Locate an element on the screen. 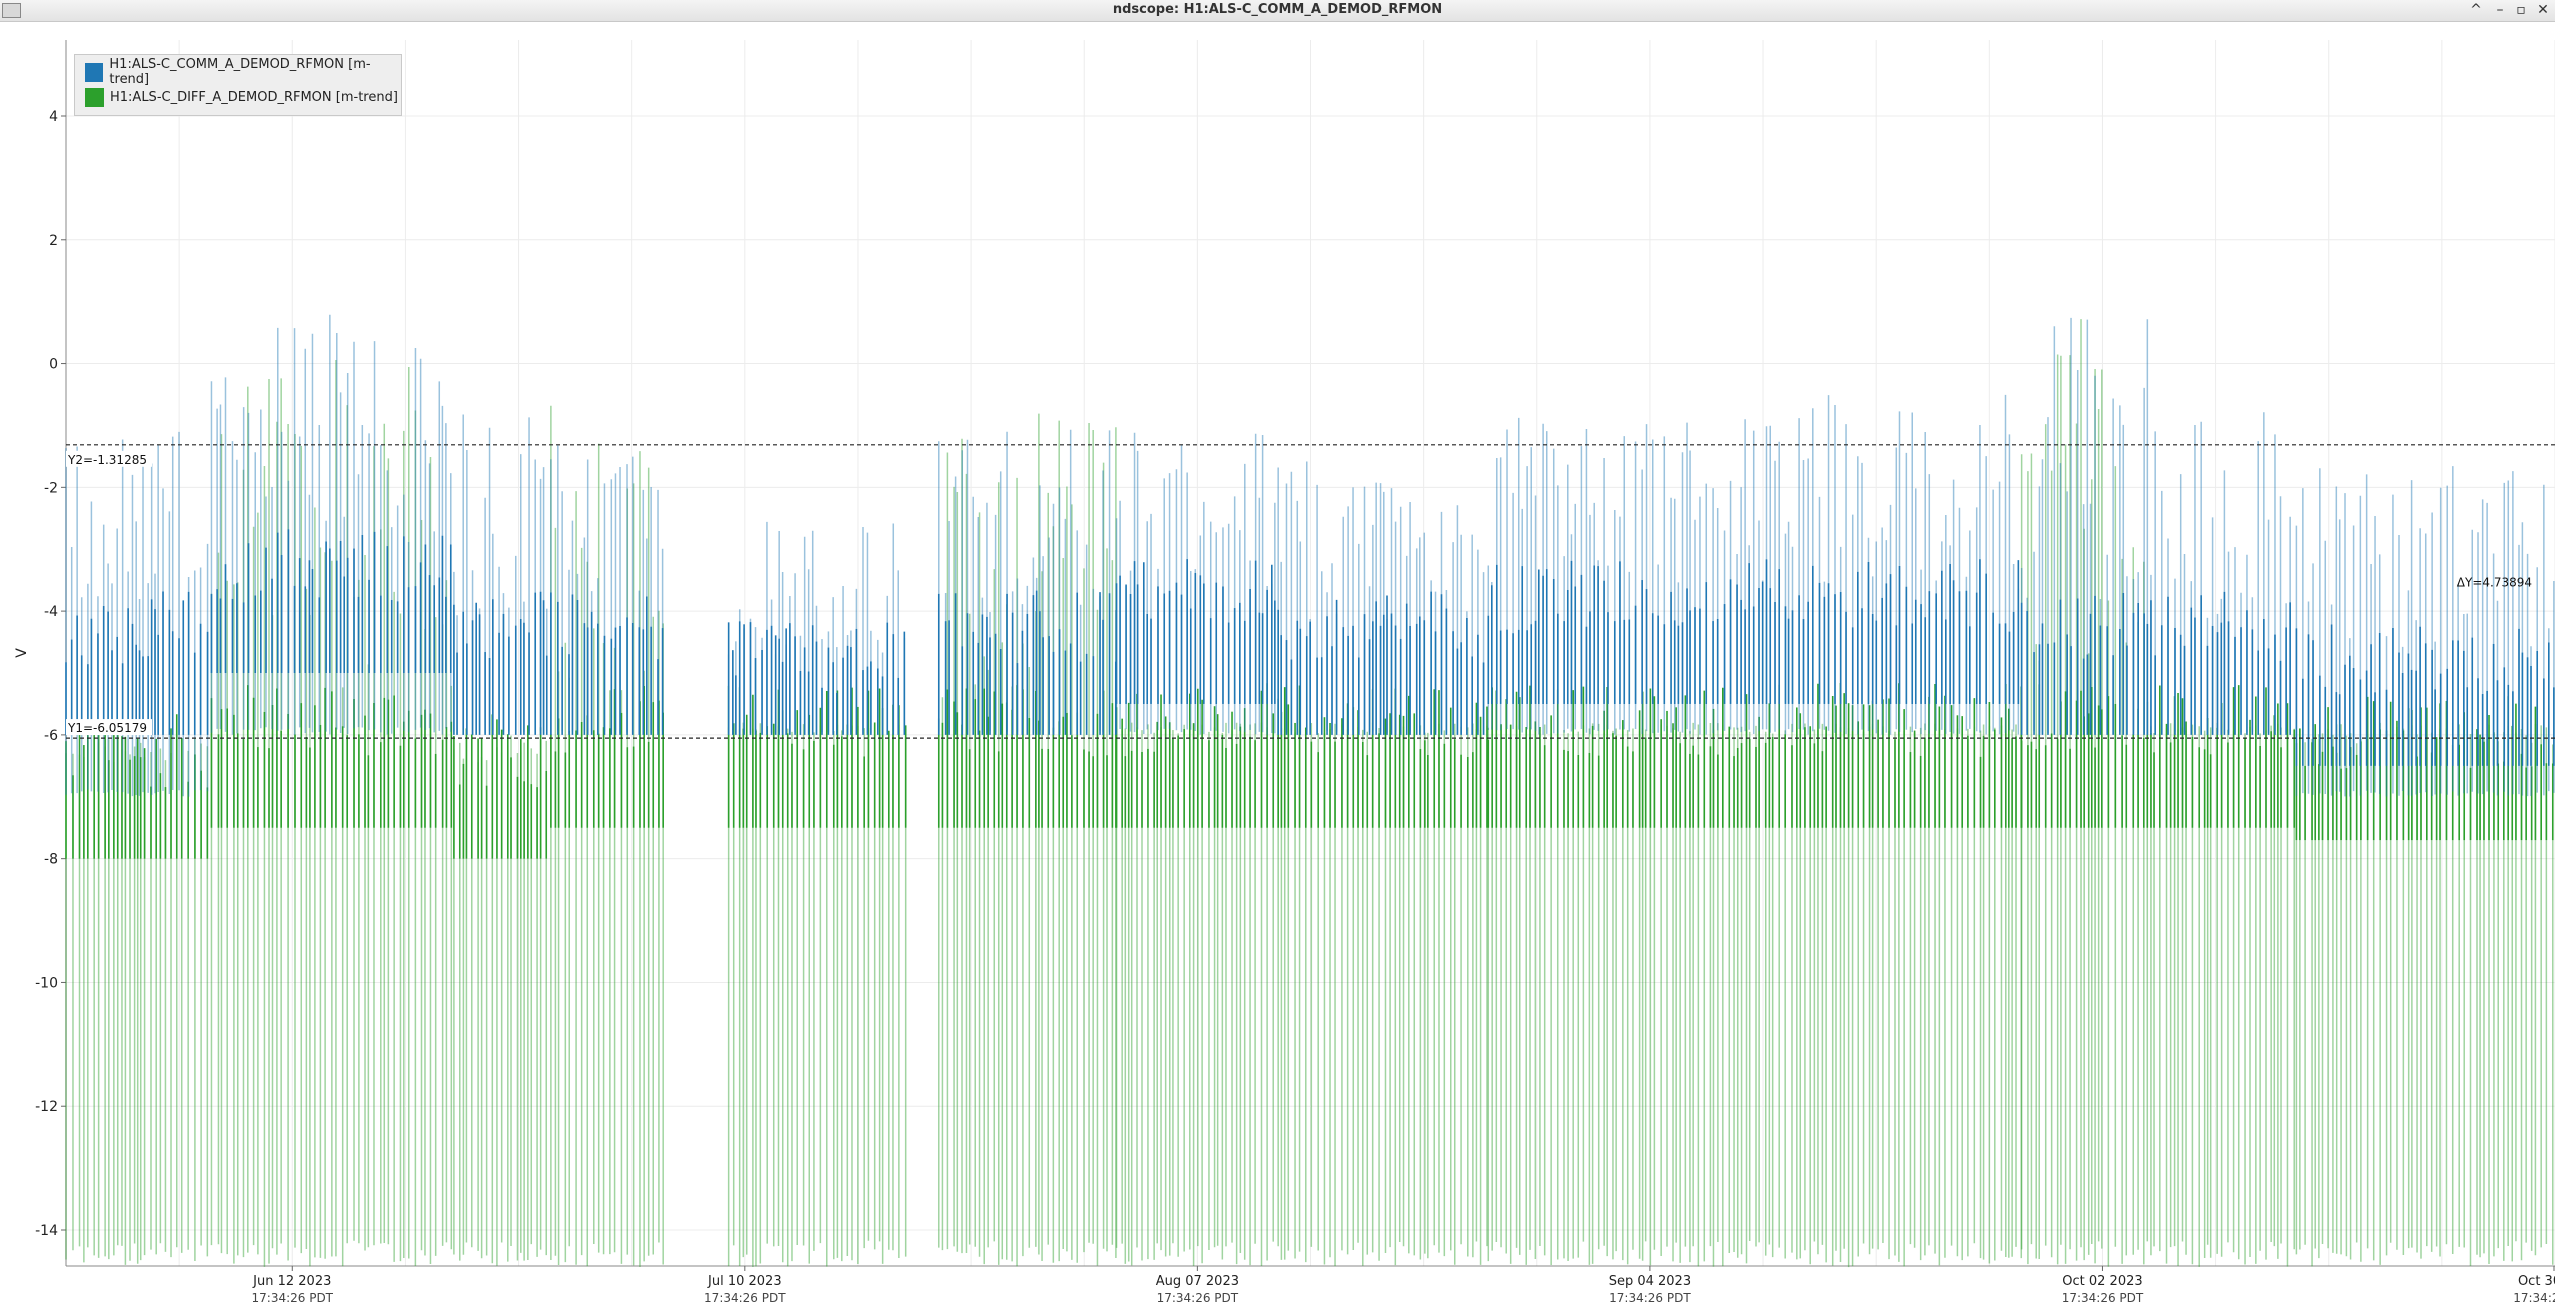 The width and height of the screenshot is (2555, 1304). legend-swatch-diff is located at coordinates (94, 97).